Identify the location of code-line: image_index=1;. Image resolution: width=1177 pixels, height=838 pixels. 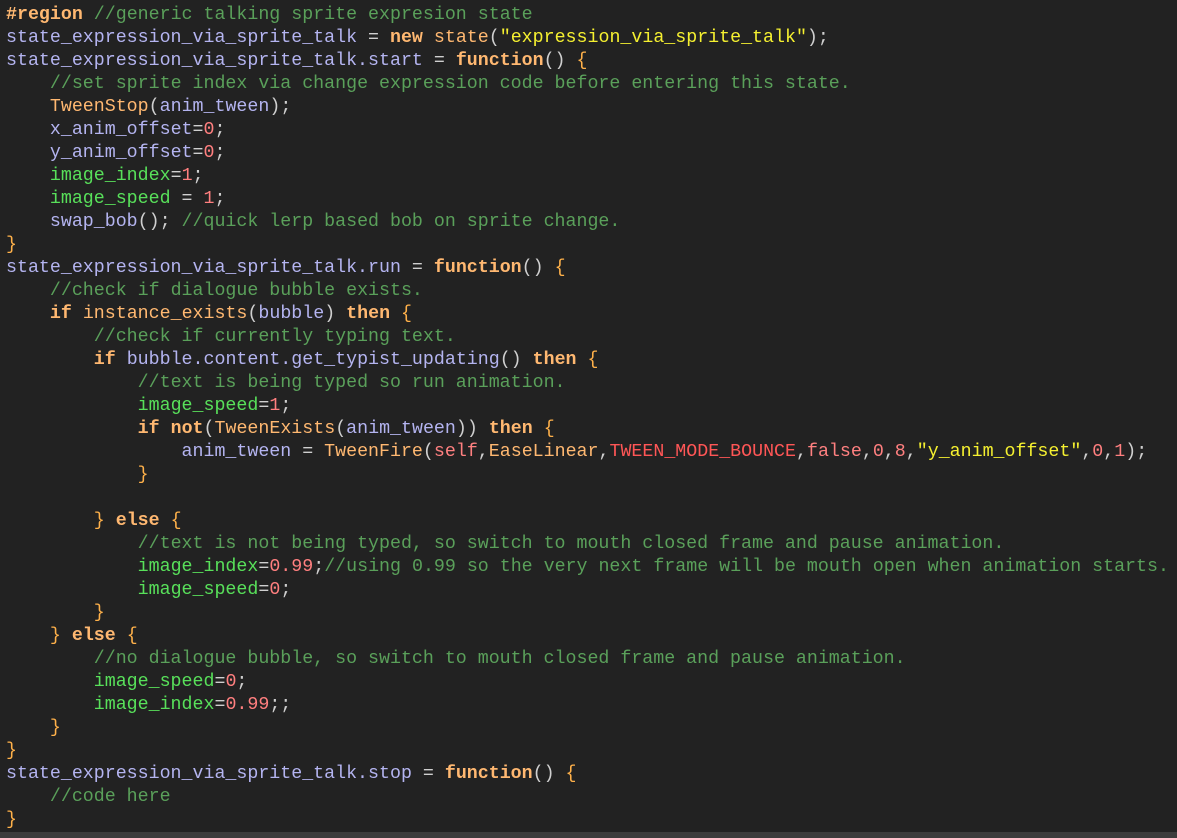
(587, 176).